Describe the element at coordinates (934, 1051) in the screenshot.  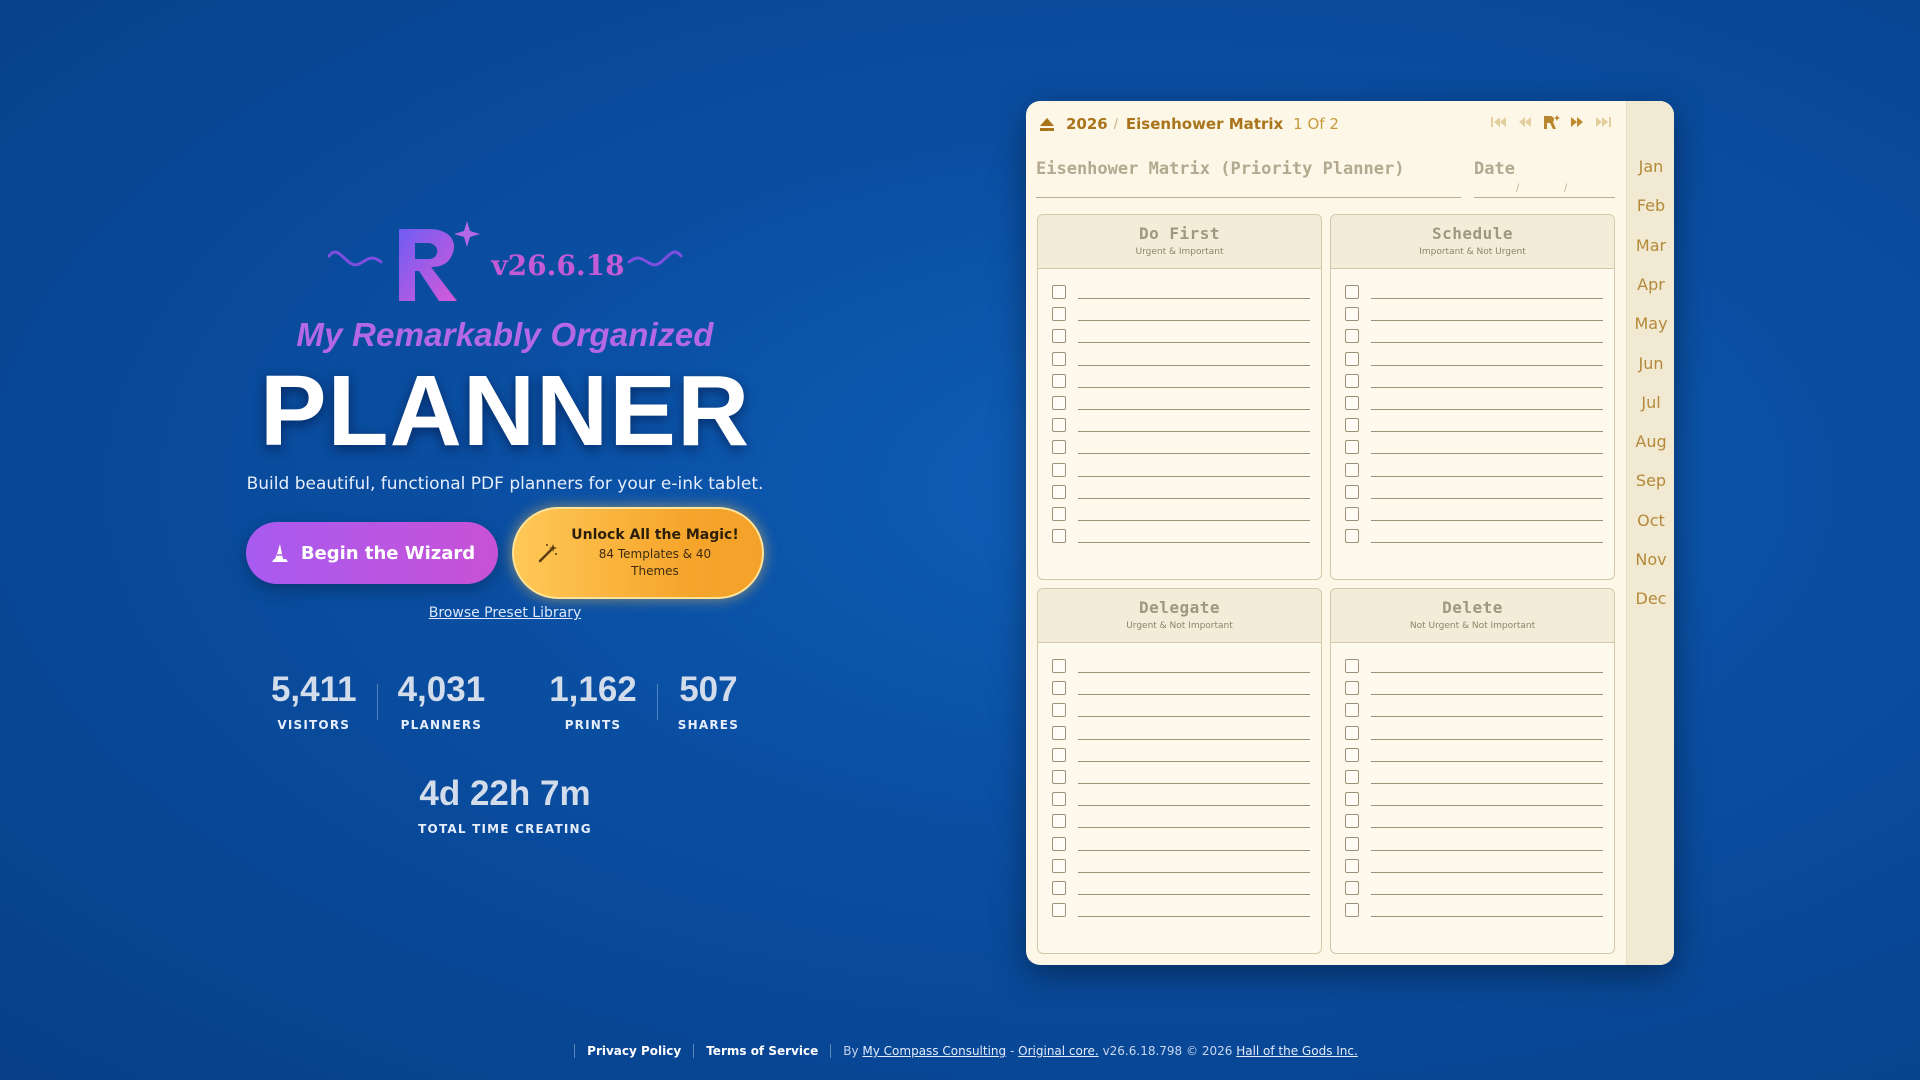
I see `company-link: My Compass Consulting` at that location.